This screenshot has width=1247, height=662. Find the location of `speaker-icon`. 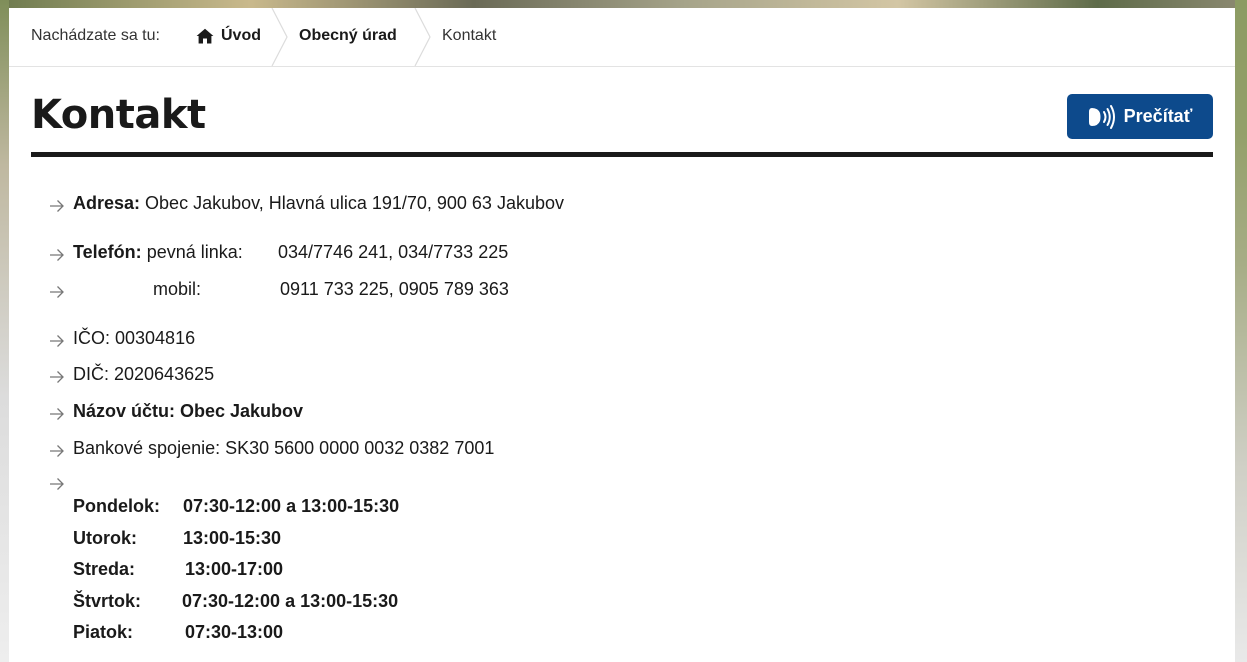

speaker-icon is located at coordinates (1101, 116).